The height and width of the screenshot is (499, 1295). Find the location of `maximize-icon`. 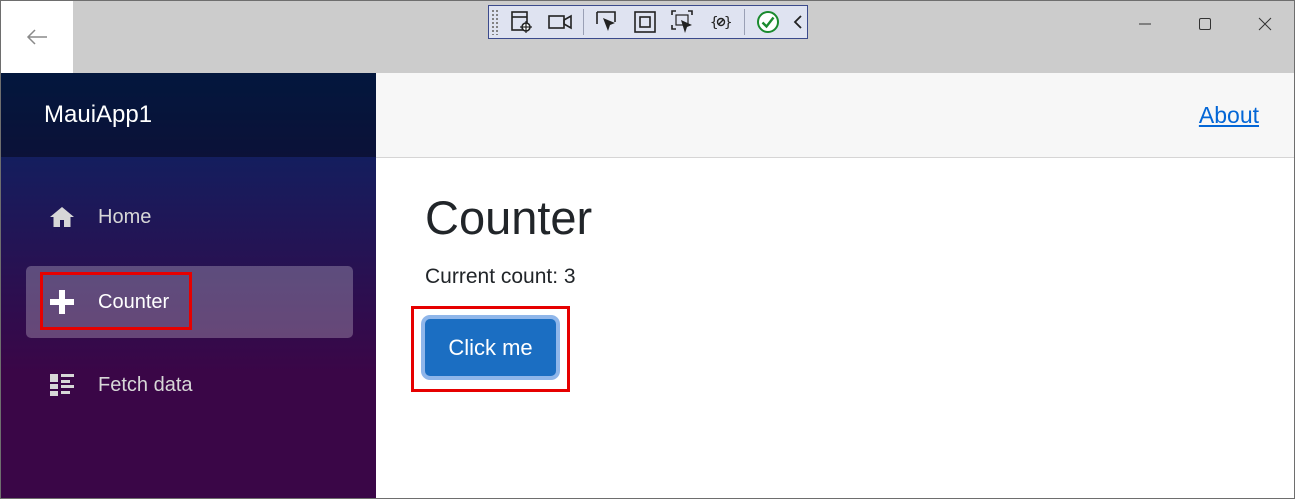

maximize-icon is located at coordinates (1205, 24).